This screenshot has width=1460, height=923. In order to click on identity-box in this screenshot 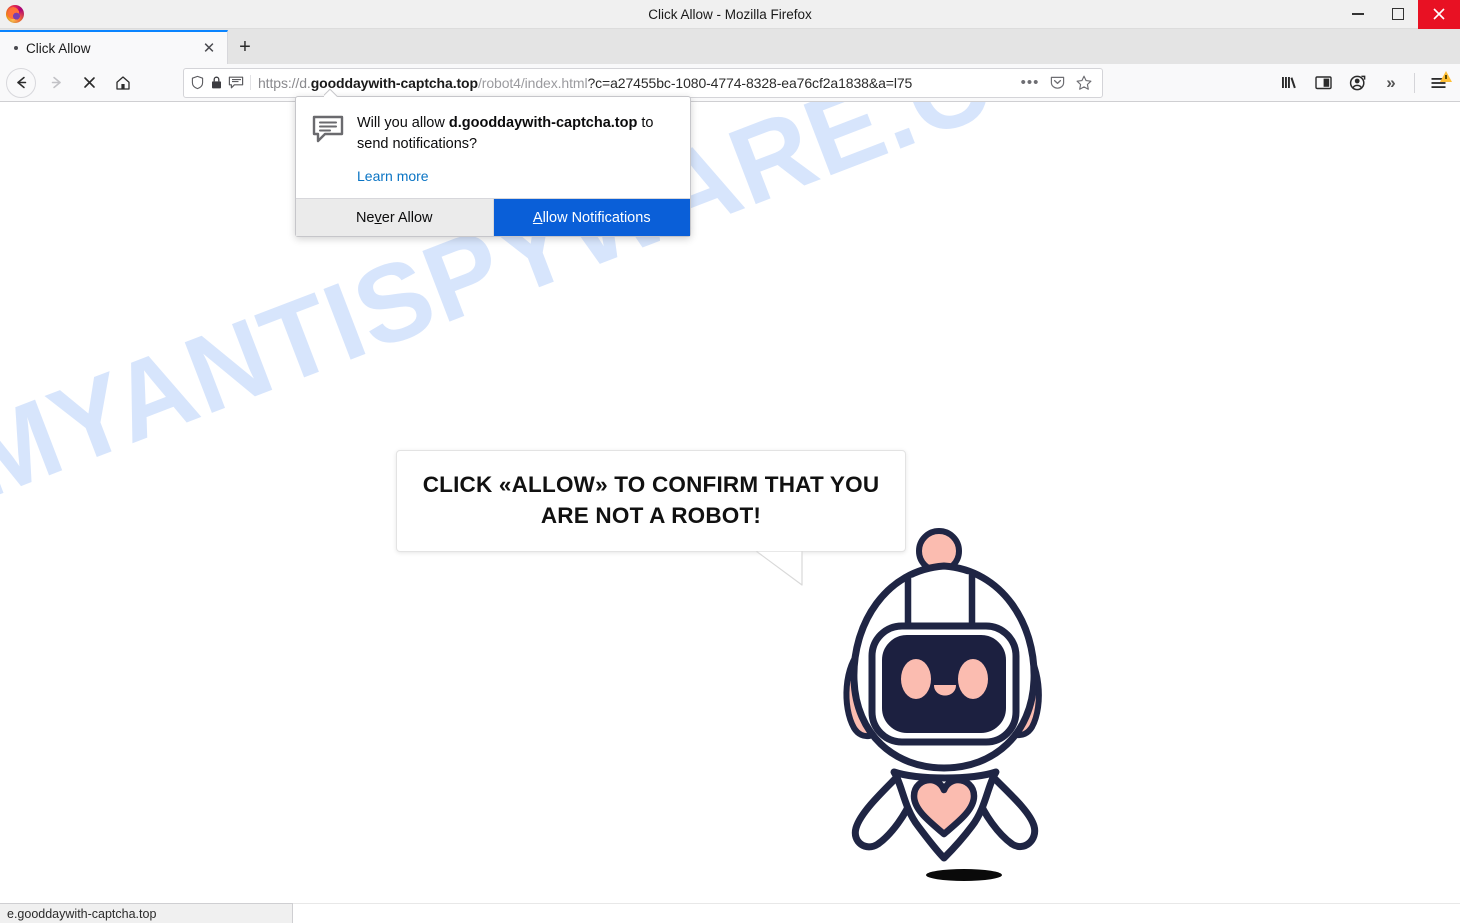, I will do `click(220, 82)`.